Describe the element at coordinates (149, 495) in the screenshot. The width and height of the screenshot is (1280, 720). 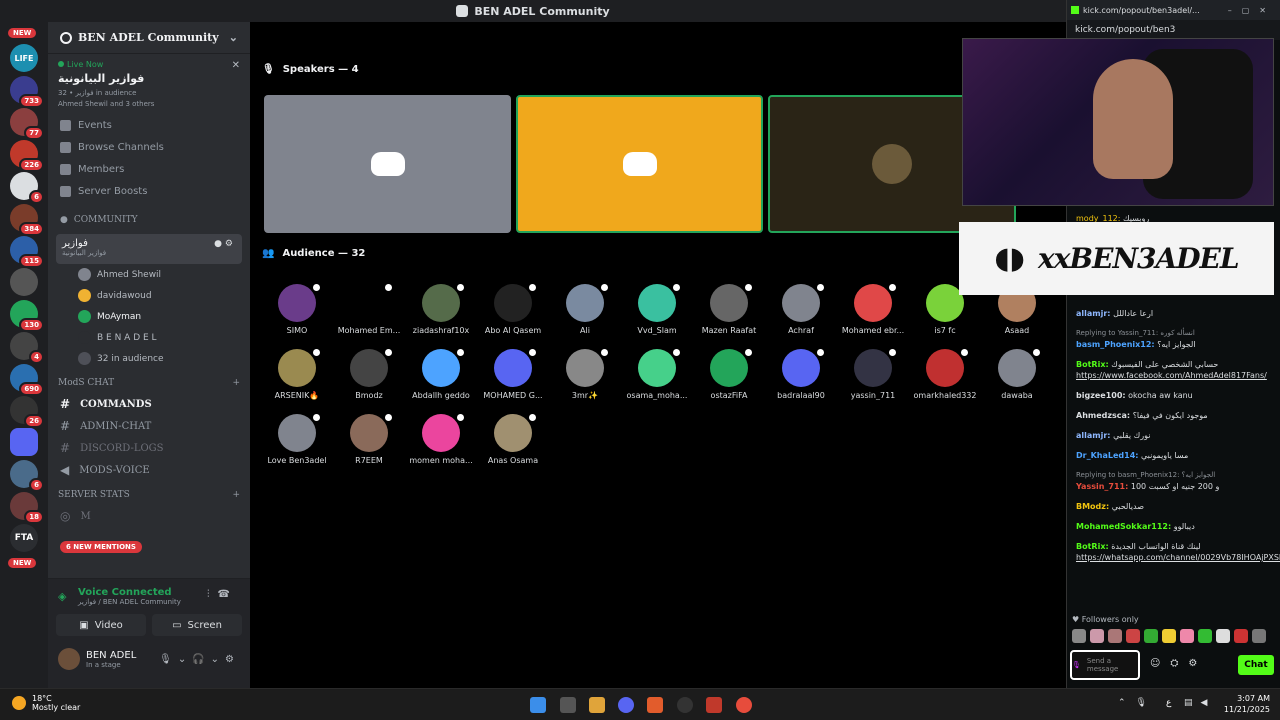
I see `category-server-stats: SERVER STATS +` at that location.